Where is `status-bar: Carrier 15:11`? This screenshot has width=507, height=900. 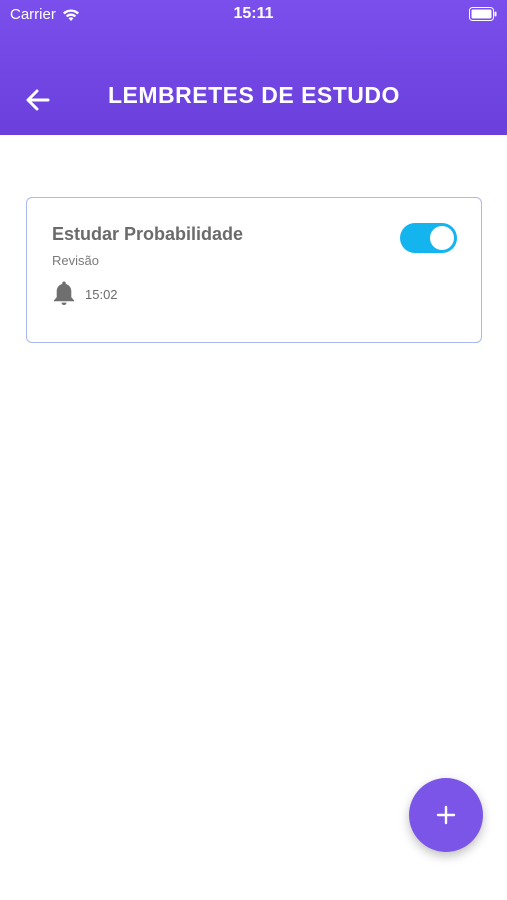 status-bar: Carrier 15:11 is located at coordinates (253, 15).